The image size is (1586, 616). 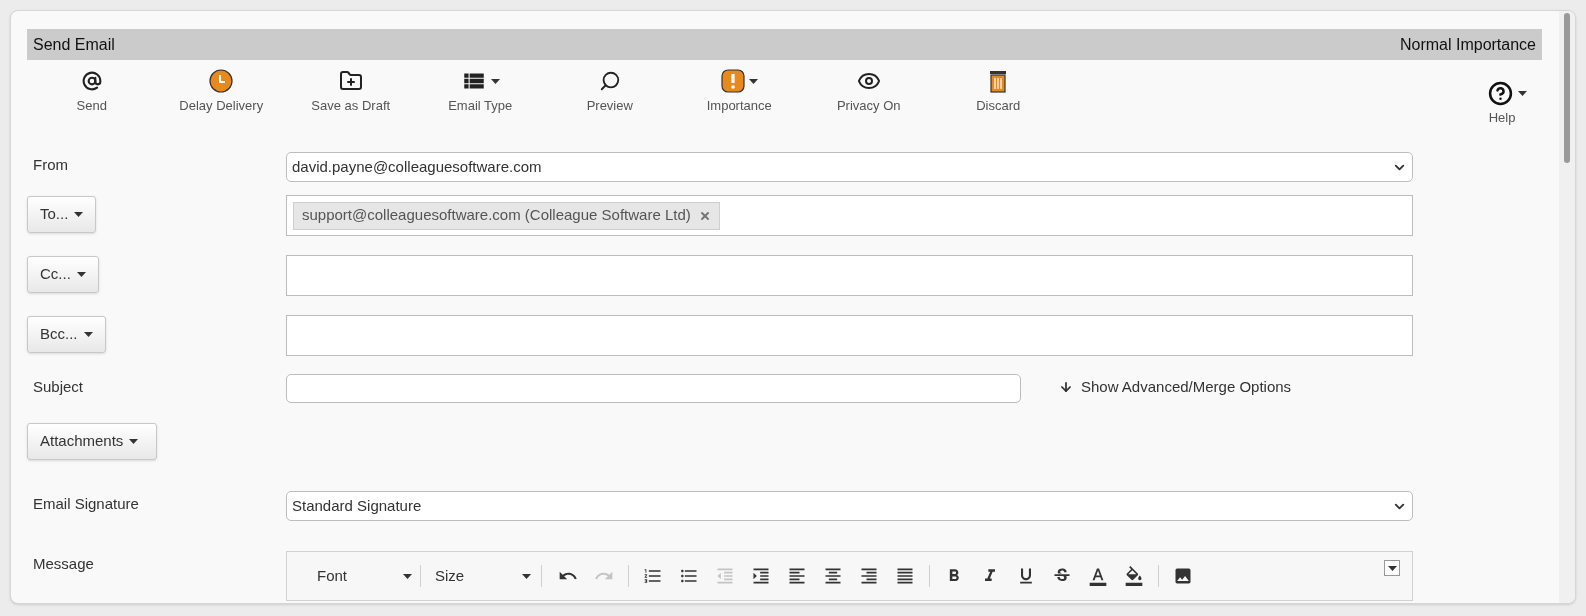 What do you see at coordinates (481, 576) in the screenshot?
I see `size-dropdown: Size` at bounding box center [481, 576].